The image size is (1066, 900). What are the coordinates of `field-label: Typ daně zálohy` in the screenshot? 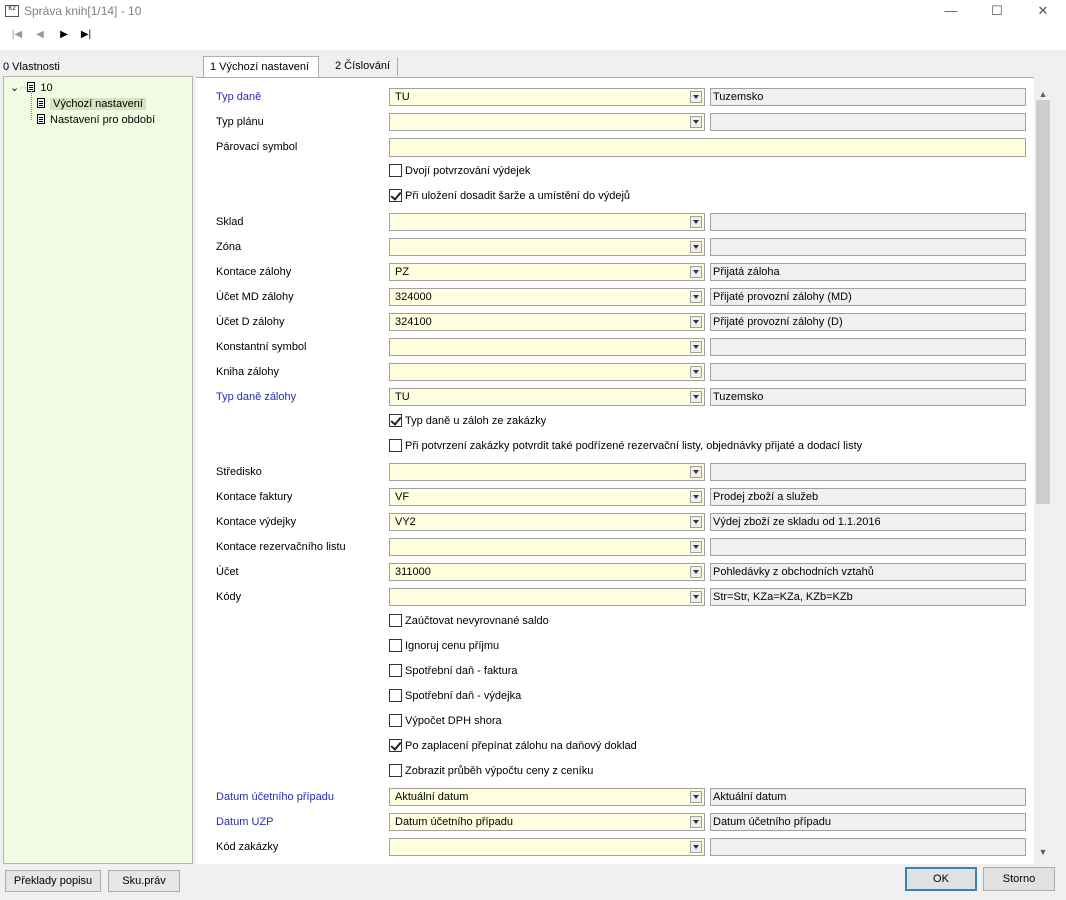 It's located at (256, 397).